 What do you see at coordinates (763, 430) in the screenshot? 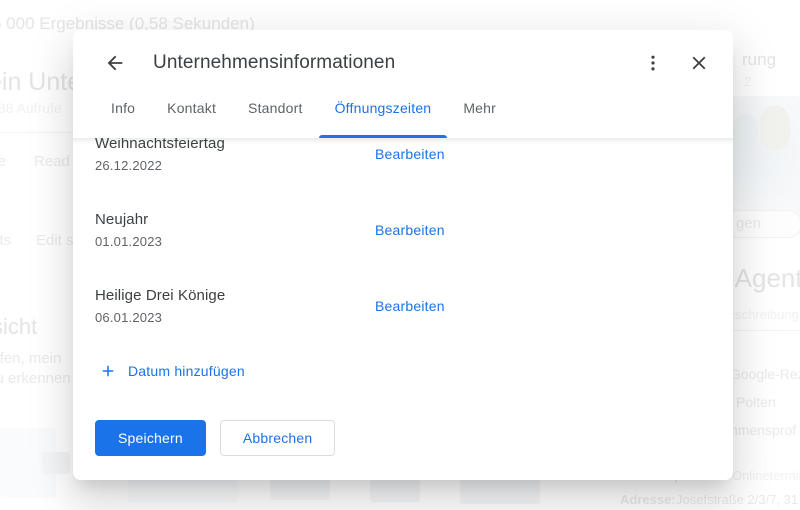
I see `background-right-line-2: hmensprof` at bounding box center [763, 430].